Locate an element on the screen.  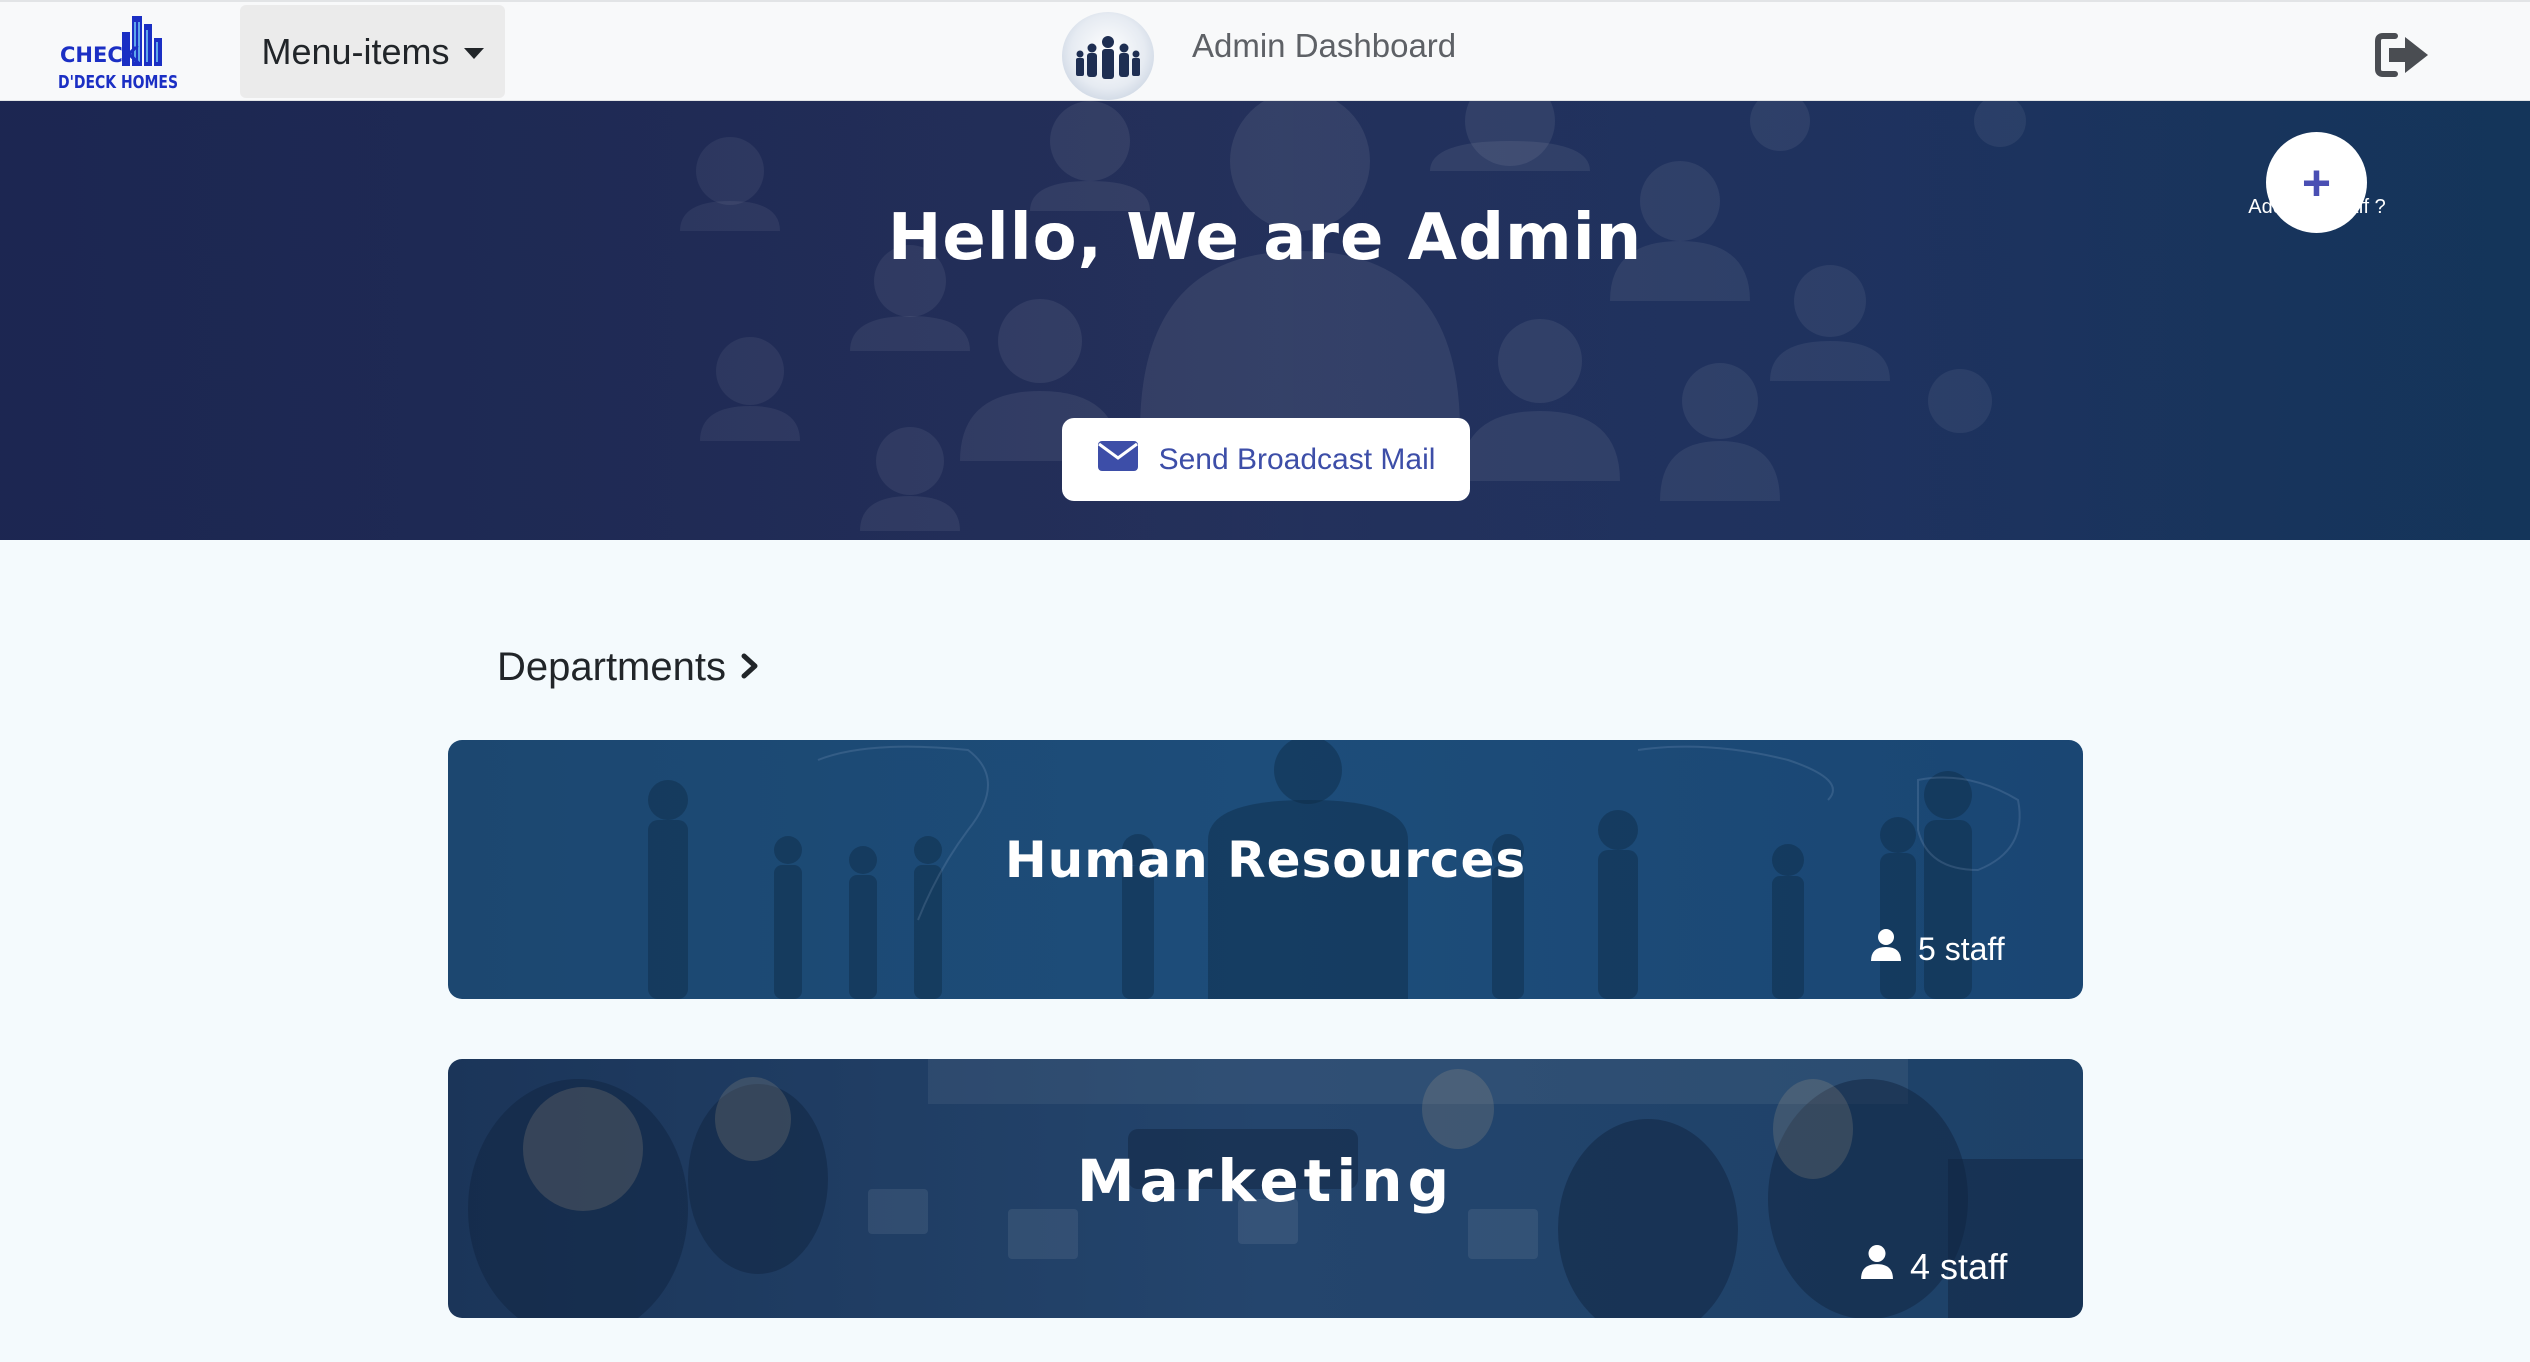
svg-text: D'DECK HOMES is located at coordinates (118, 82).